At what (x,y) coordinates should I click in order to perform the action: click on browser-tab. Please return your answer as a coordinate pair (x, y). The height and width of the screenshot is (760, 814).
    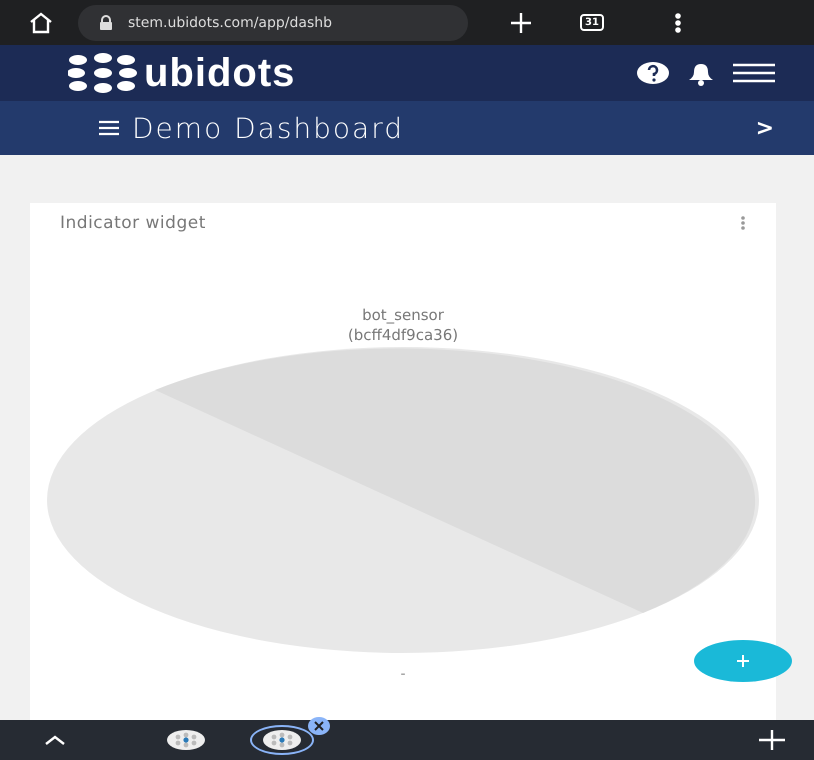
    Looking at the image, I should click on (282, 740).